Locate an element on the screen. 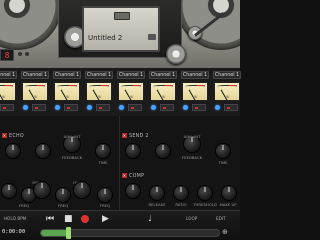 The width and height of the screenshot is (320, 240). right-tape-guide is located at coordinates (176, 54).